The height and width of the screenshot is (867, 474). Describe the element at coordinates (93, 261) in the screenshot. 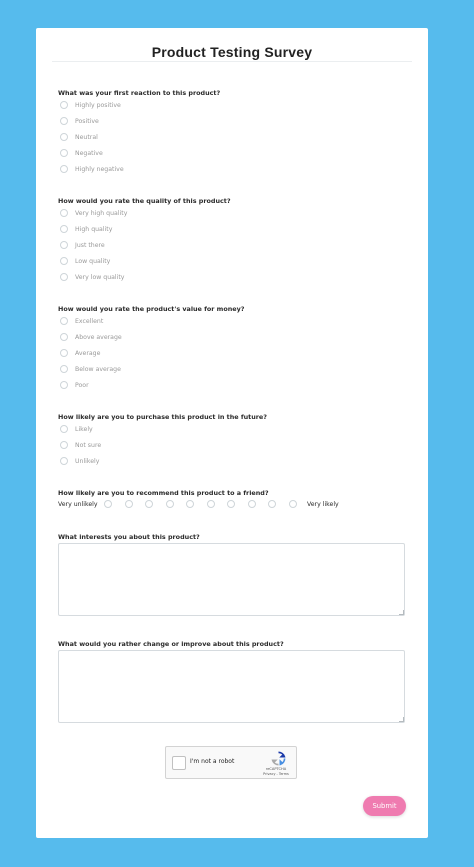

I see `option-label: Low quality` at that location.